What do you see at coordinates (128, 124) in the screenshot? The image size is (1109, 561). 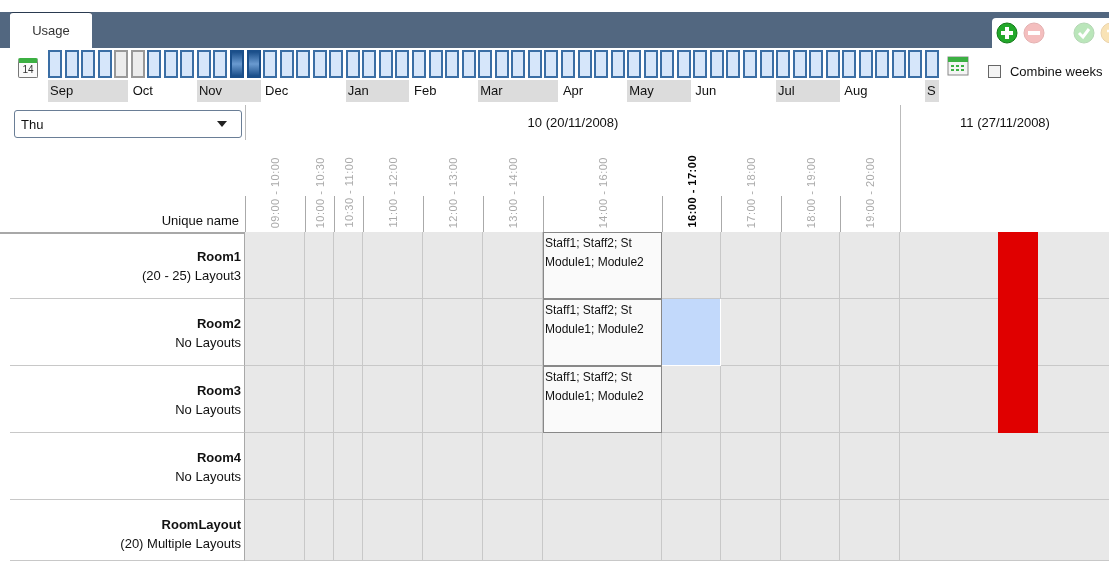 I see `day-dropdown: Thu` at bounding box center [128, 124].